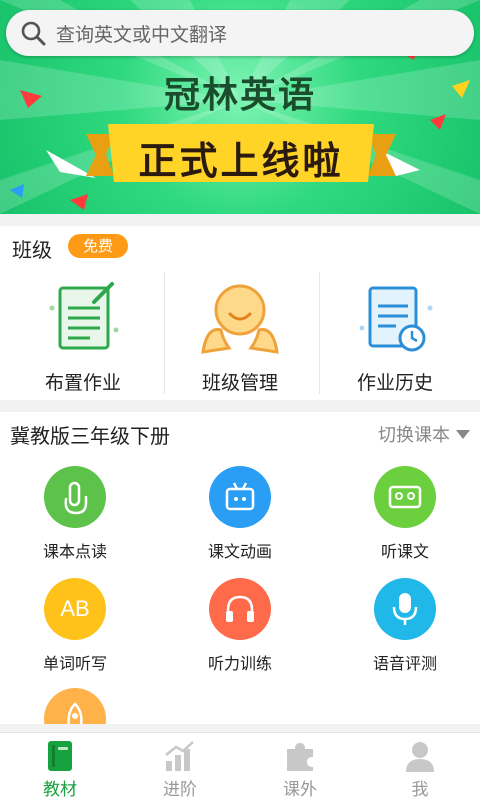 The height and width of the screenshot is (800, 480). I want to click on feature-label: 课本点读, so click(74, 551).